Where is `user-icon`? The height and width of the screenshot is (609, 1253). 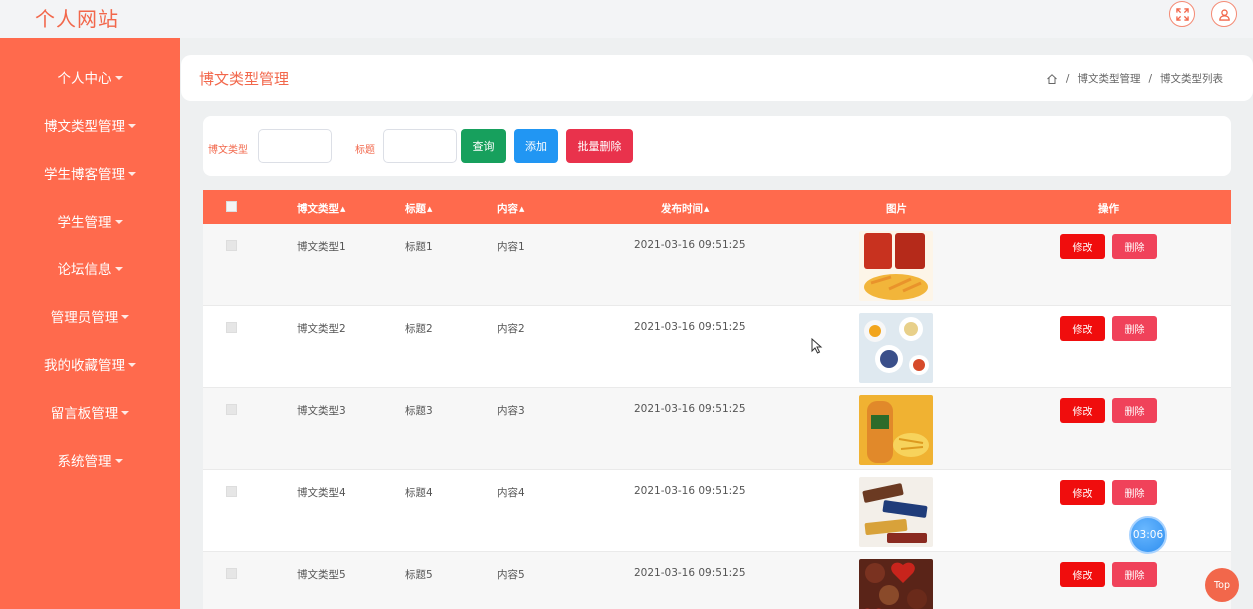 user-icon is located at coordinates (1224, 14).